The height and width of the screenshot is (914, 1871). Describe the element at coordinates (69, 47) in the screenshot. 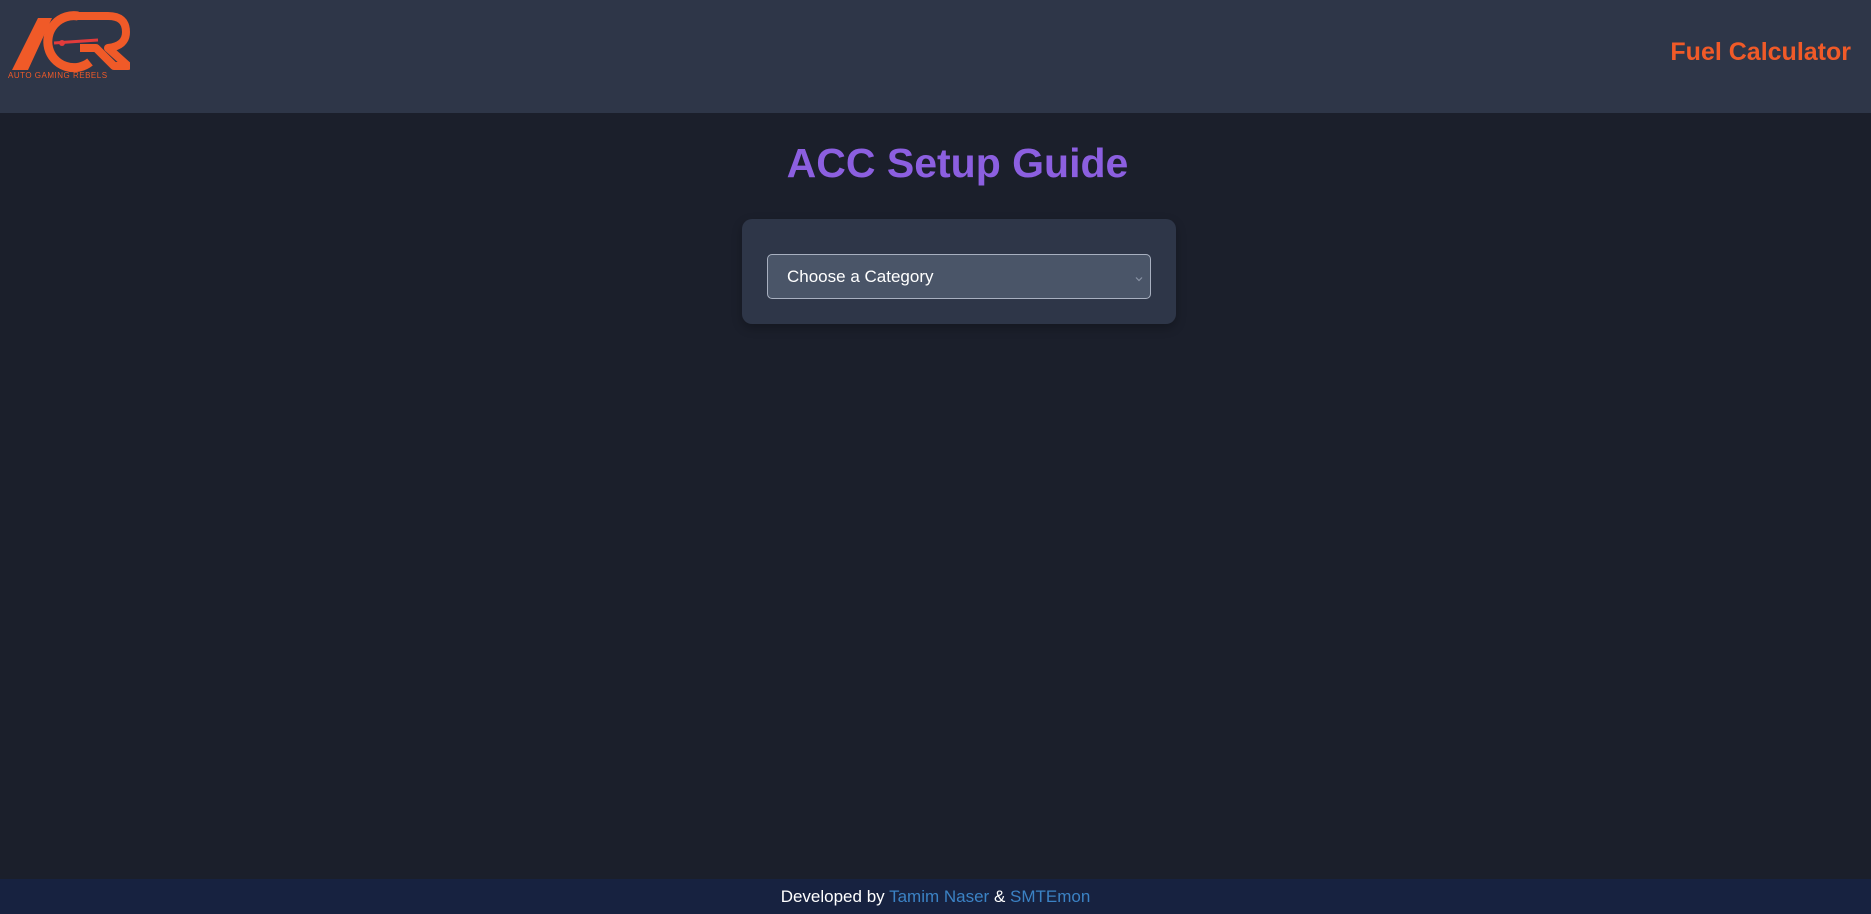

I see `agr-logo-icon: AUTO GAMING REBELS` at that location.